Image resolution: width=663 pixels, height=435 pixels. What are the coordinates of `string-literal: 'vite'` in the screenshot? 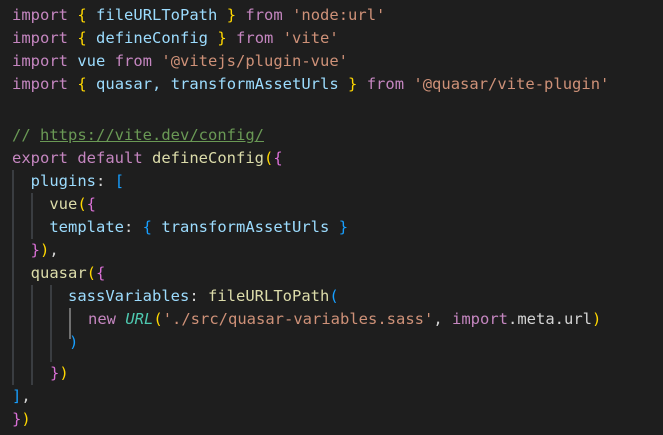 It's located at (310, 38).